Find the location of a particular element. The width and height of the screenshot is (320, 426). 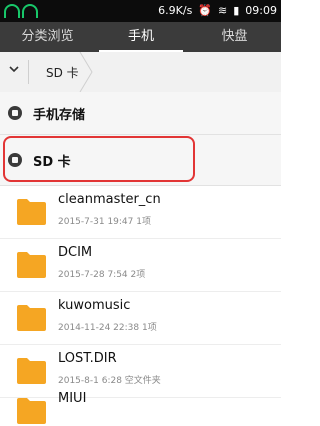

file-name: DCIM is located at coordinates (75, 252).